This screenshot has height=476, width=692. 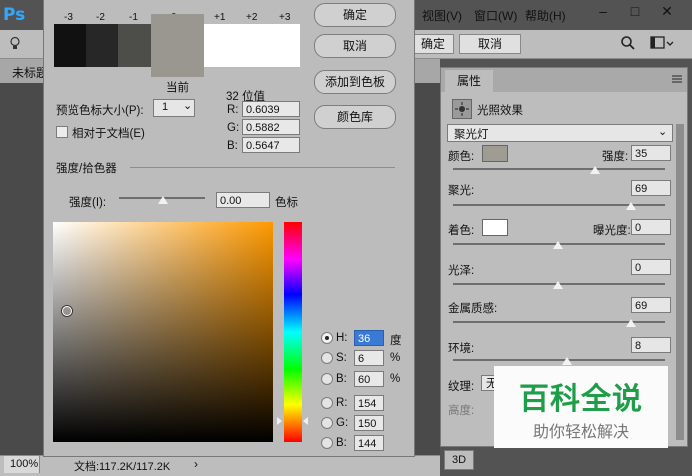 I want to click on hotspot-slider-thumb, so click(x=631, y=206).